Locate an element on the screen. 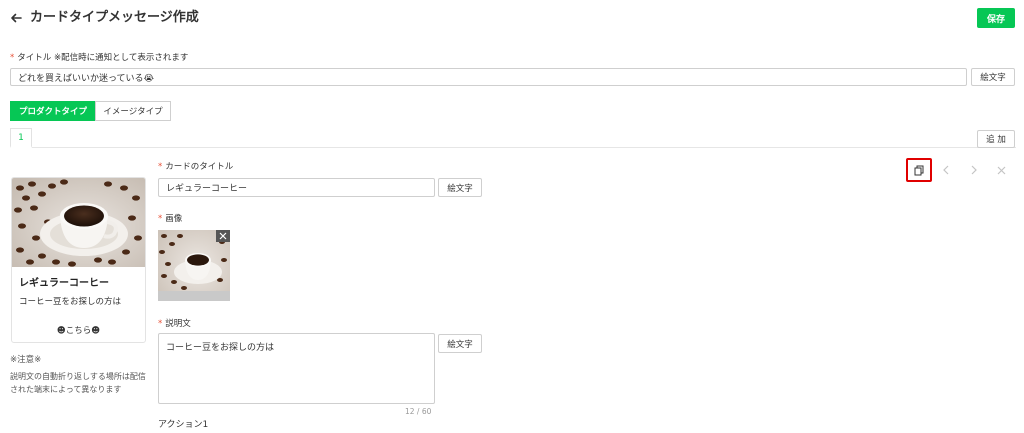 This screenshot has height=433, width=1024. coffee-image is located at coordinates (78, 222).